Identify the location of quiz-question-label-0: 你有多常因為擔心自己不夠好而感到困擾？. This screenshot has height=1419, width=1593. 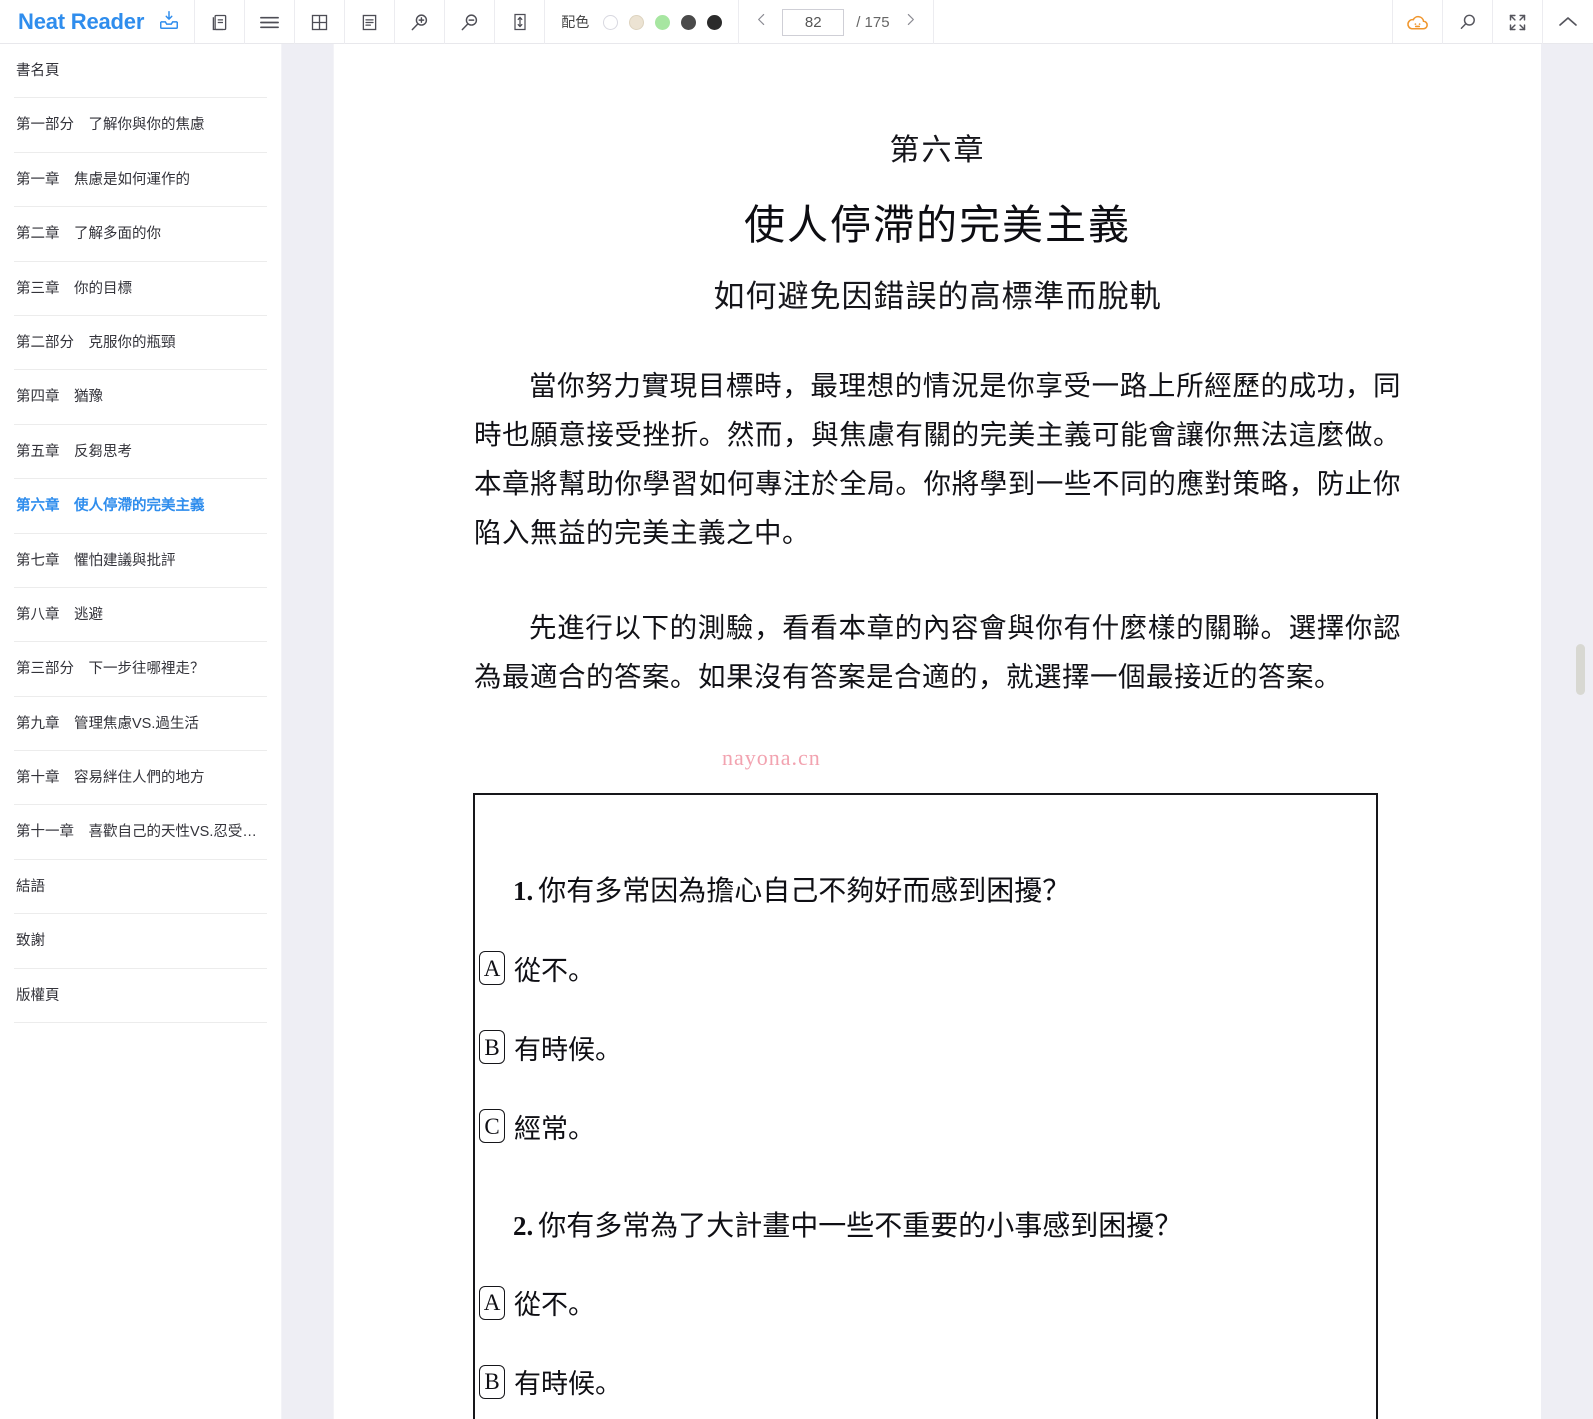
(804, 891).